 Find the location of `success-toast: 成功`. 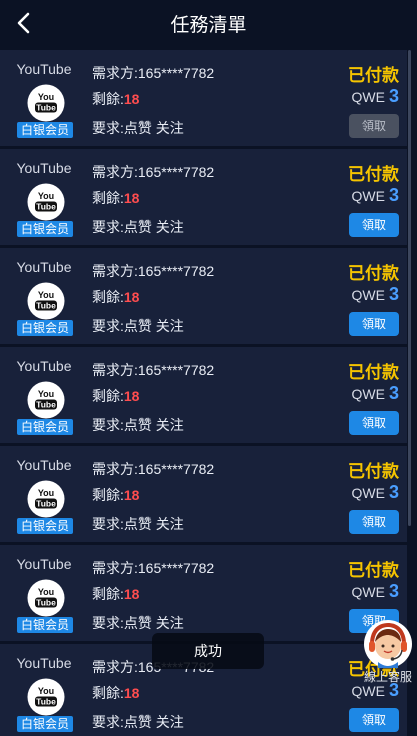

success-toast: 成功 is located at coordinates (208, 651).